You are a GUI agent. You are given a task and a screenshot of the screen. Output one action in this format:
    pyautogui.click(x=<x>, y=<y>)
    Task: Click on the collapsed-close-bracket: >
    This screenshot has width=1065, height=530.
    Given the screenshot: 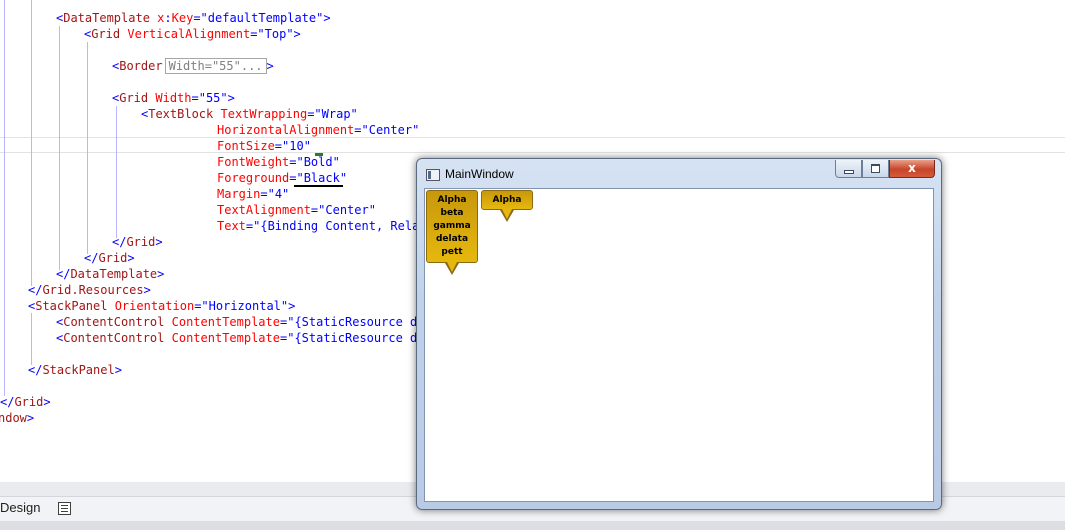 What is the action you would take?
    pyautogui.click(x=270, y=66)
    